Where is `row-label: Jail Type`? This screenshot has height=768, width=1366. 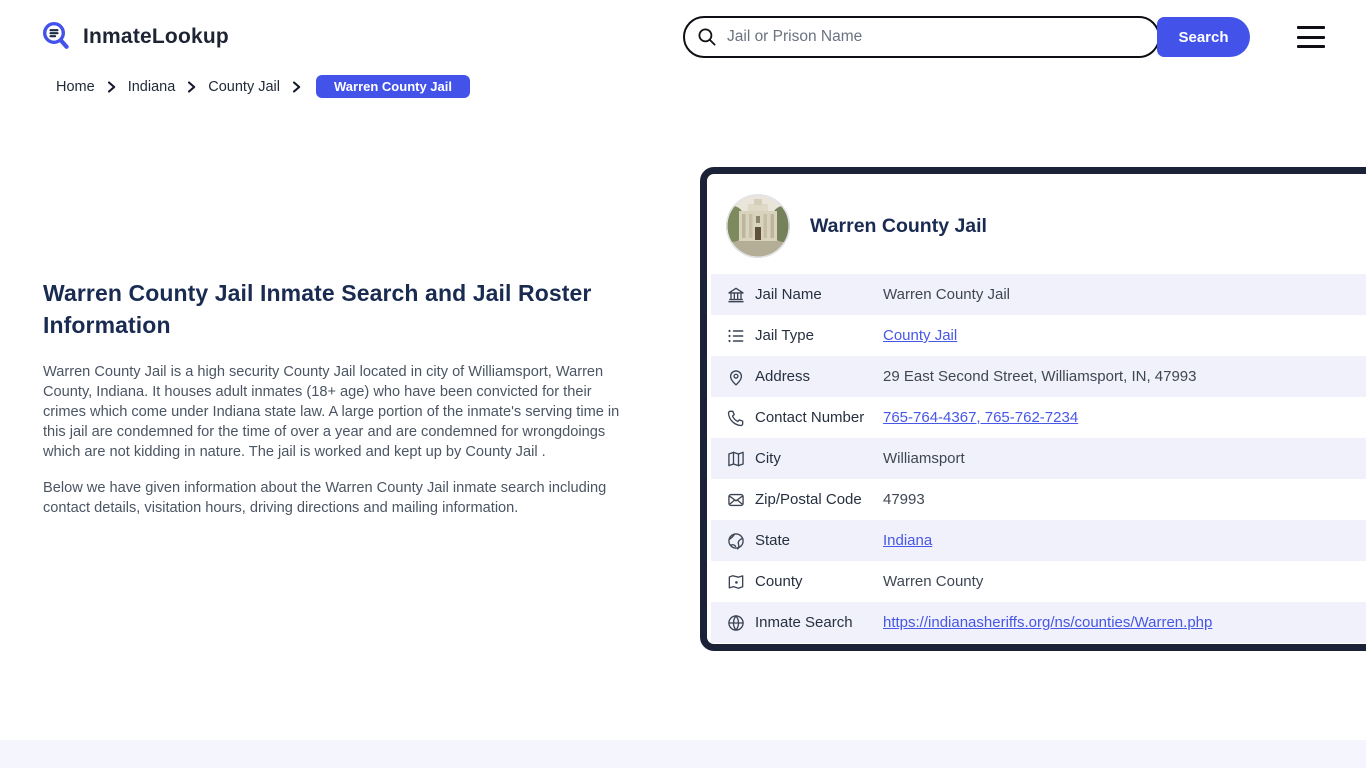 row-label: Jail Type is located at coordinates (784, 335).